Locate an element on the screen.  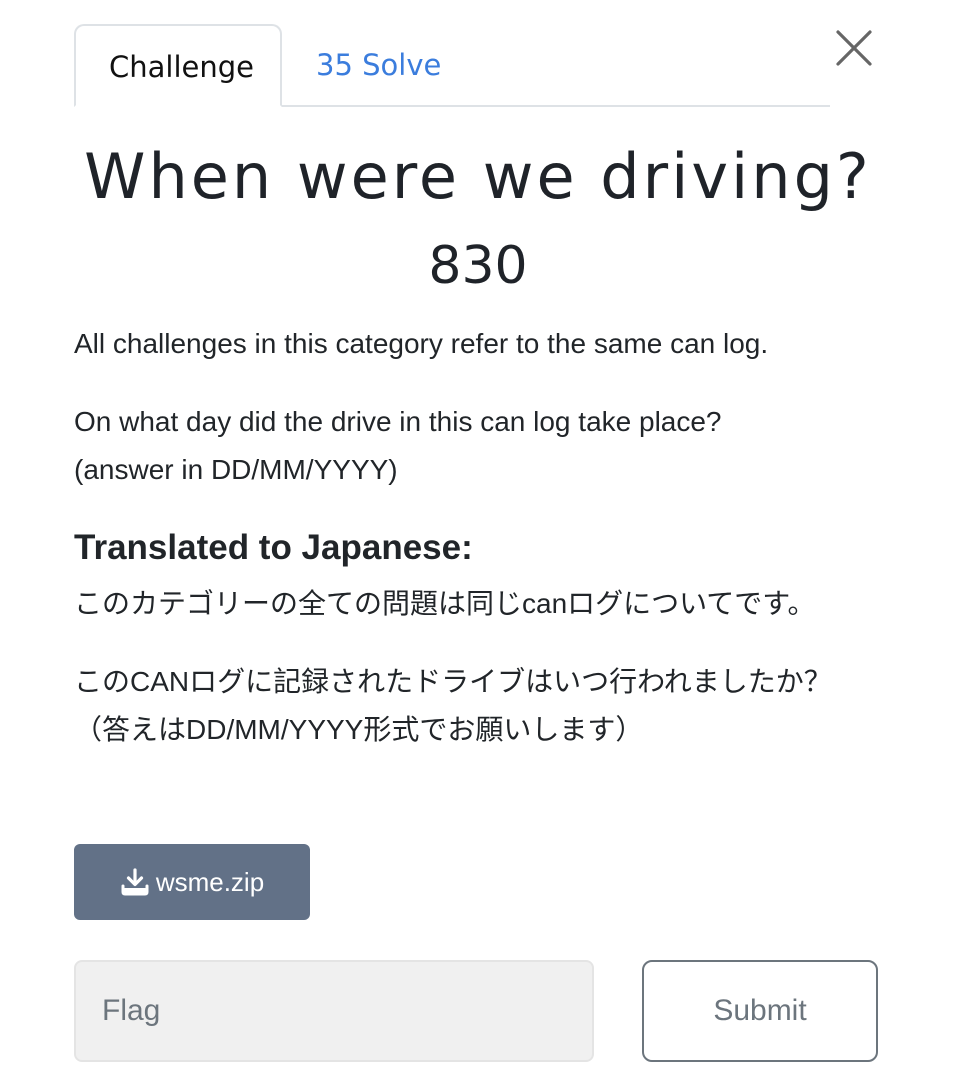
file-download-button: wsme.zip is located at coordinates (192, 882).